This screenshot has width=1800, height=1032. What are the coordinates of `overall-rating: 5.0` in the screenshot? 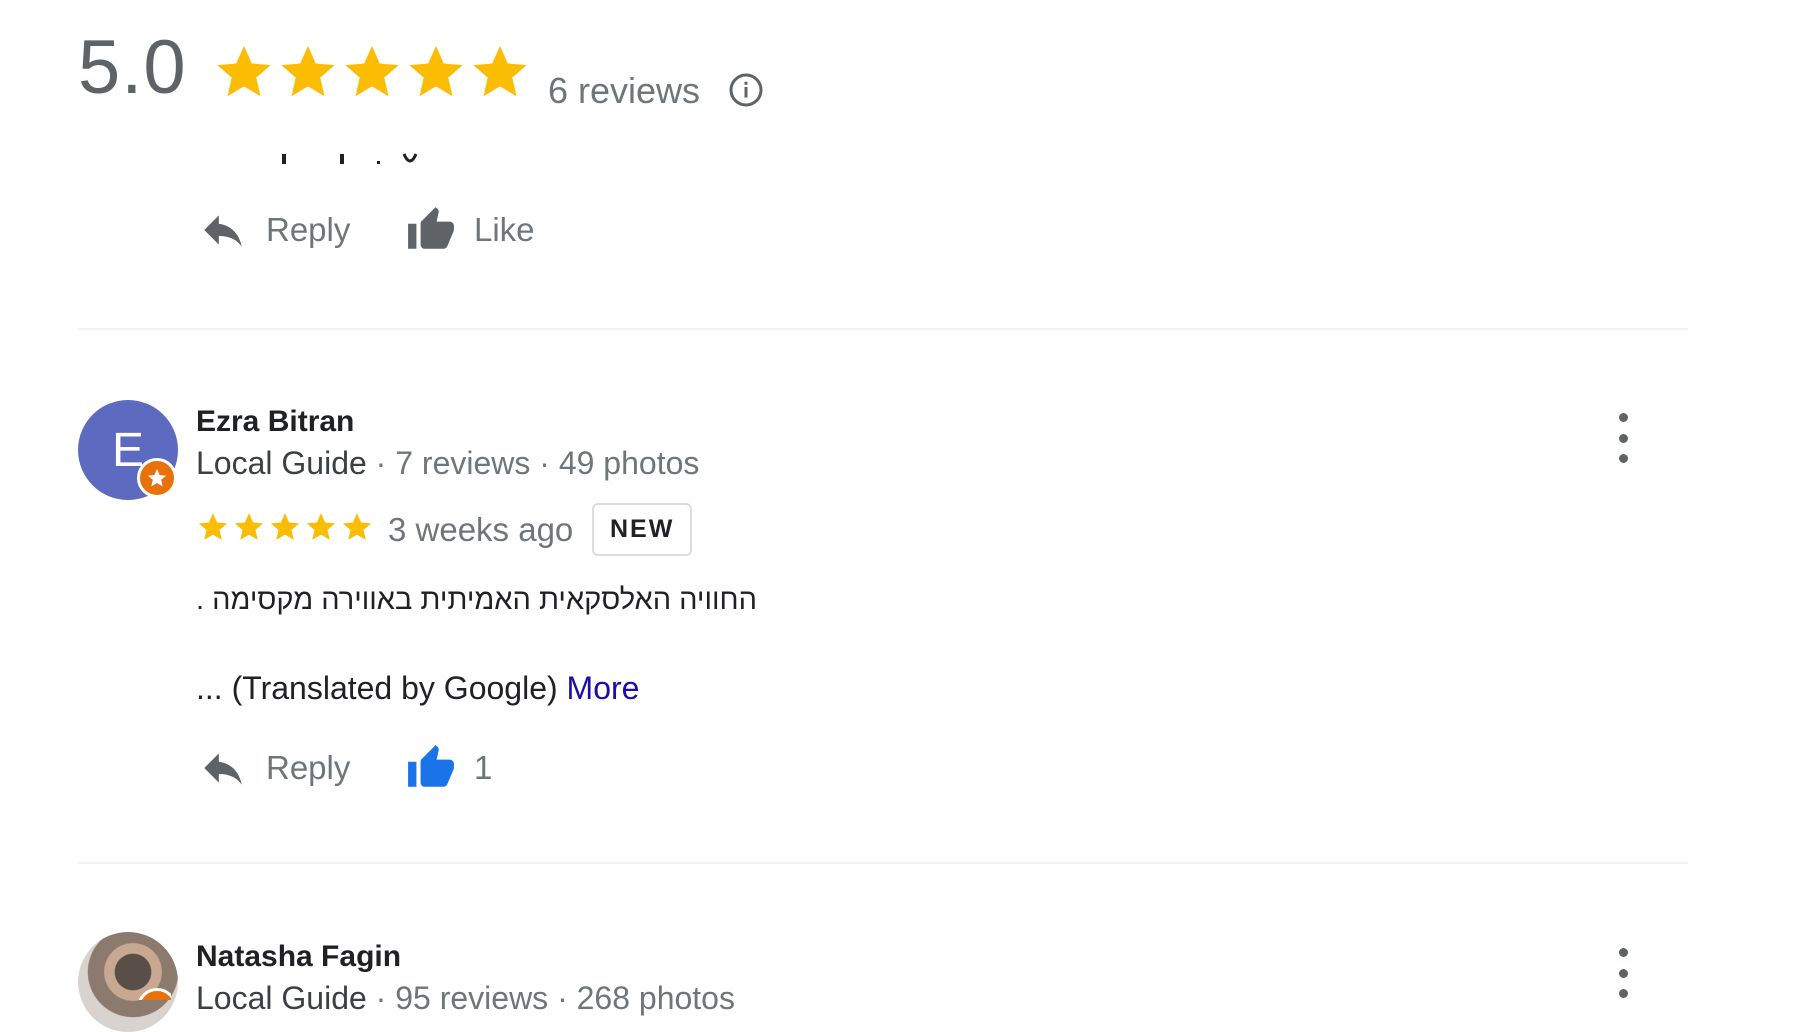 It's located at (132, 67).